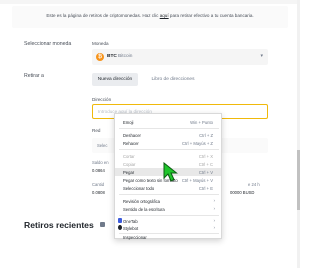 The image size is (320, 268). What do you see at coordinates (150, 2) in the screenshot?
I see `top-bar` at bounding box center [150, 2].